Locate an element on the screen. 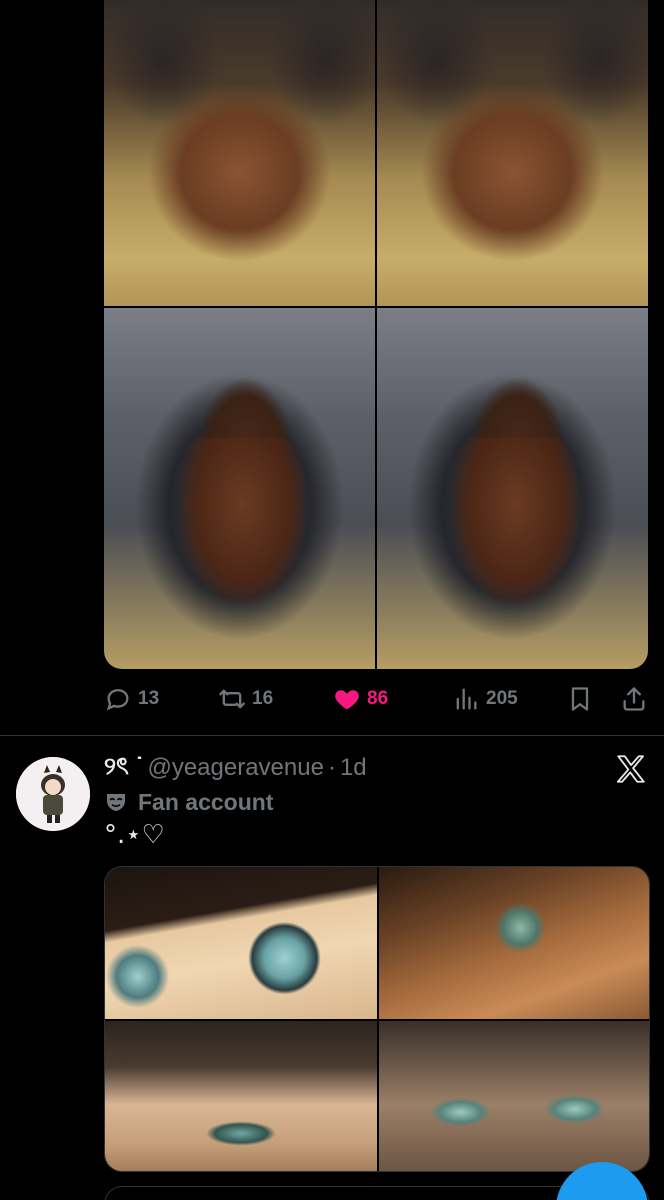  tweet2-header: ୨ৎ ˙ @yeageravenue · 1d is located at coordinates (235, 768).